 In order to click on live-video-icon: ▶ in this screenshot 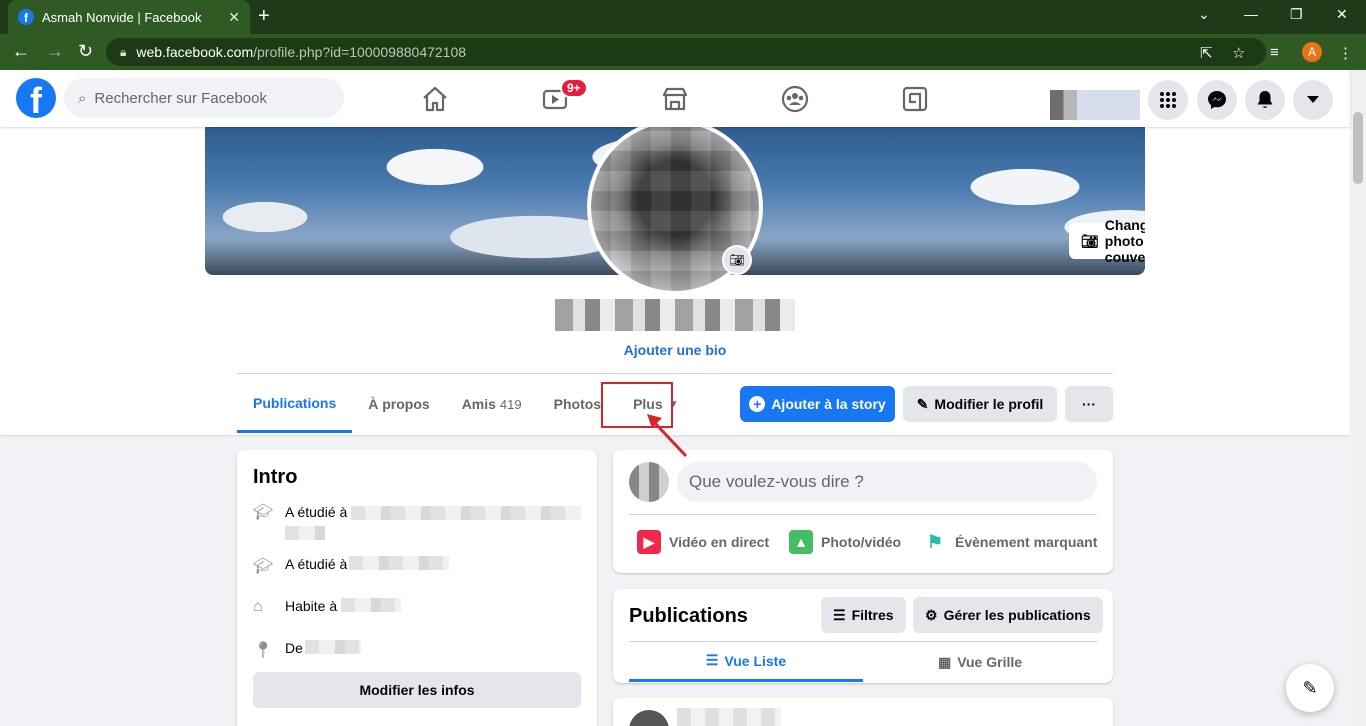, I will do `click(649, 542)`.